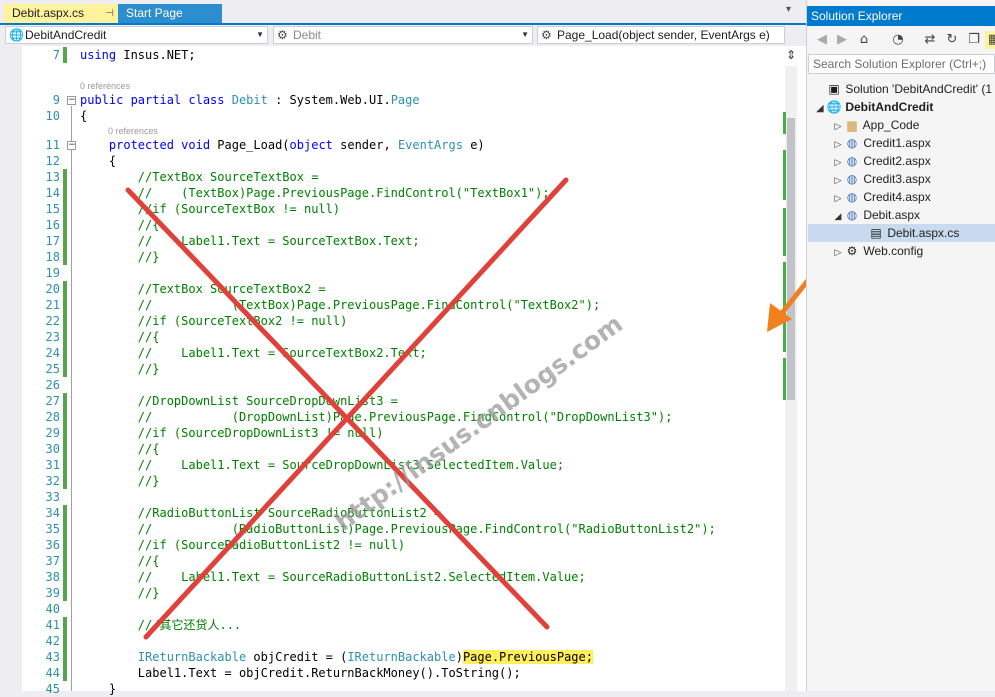  Describe the element at coordinates (901, 64) in the screenshot. I see `solution-search-input: Search Solution Explorer (Ctrl+;)` at that location.